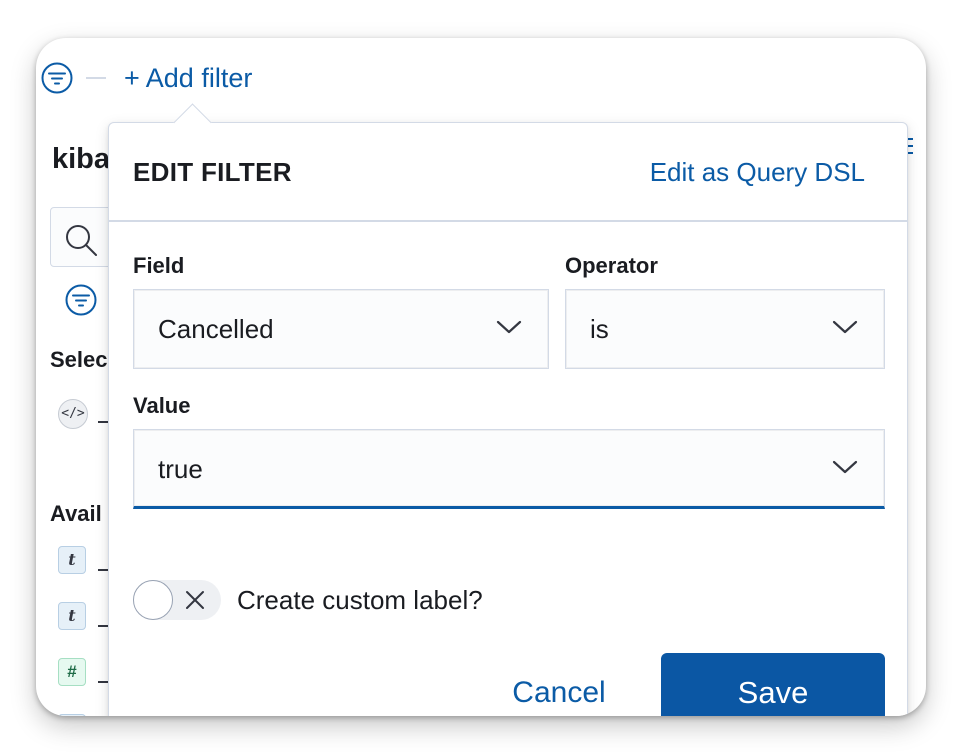  Describe the element at coordinates (180, 469) in the screenshot. I see `value-select-value: true` at that location.